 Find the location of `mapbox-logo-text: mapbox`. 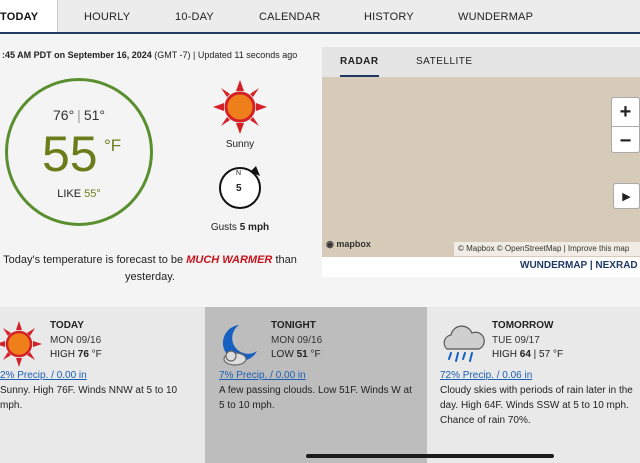

mapbox-logo-text: mapbox is located at coordinates (353, 244).